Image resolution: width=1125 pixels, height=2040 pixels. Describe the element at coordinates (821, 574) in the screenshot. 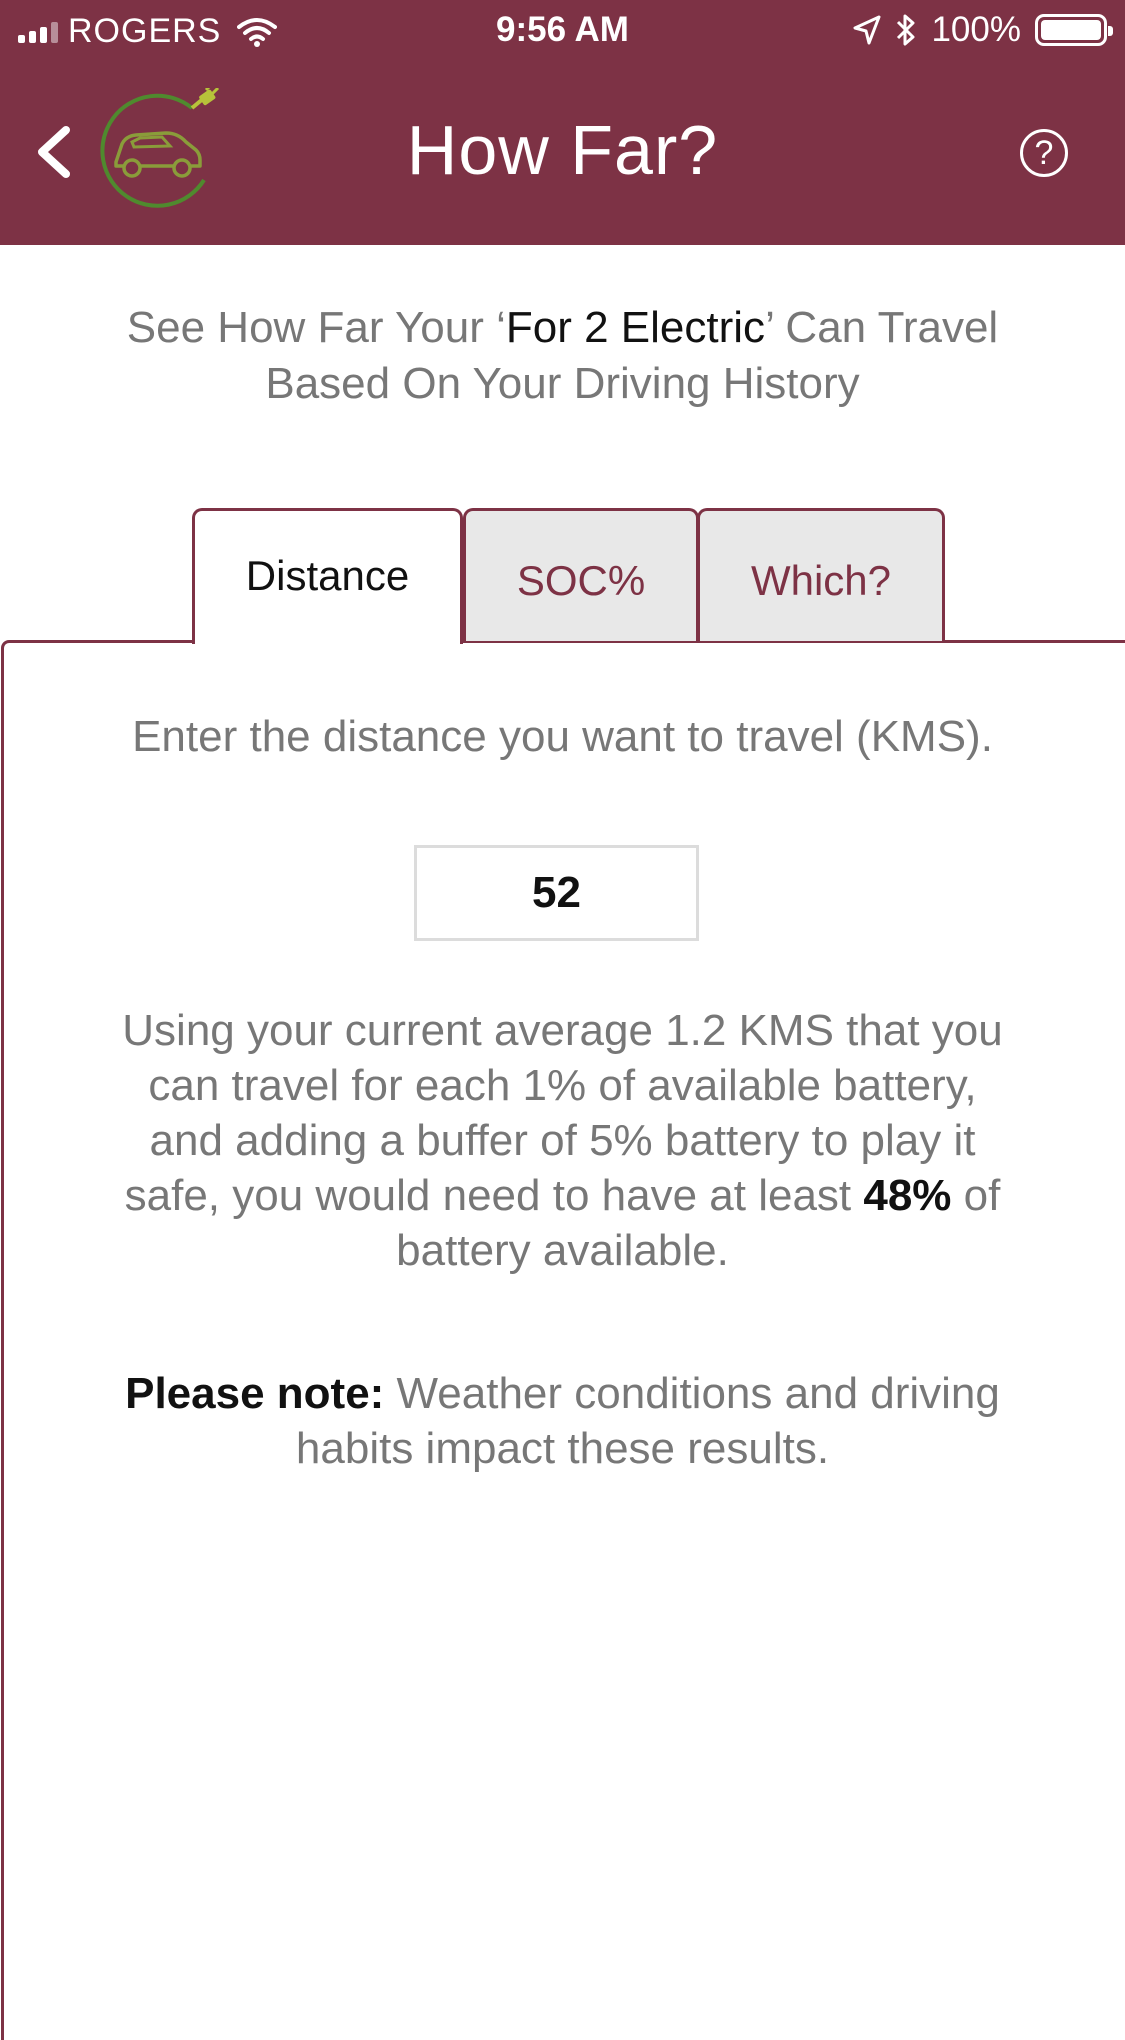

I see `tab-which: Which?` at that location.